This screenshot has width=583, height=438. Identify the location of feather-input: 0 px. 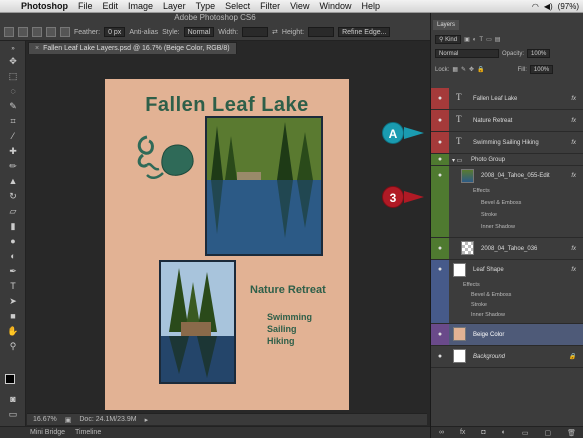
(115, 32).